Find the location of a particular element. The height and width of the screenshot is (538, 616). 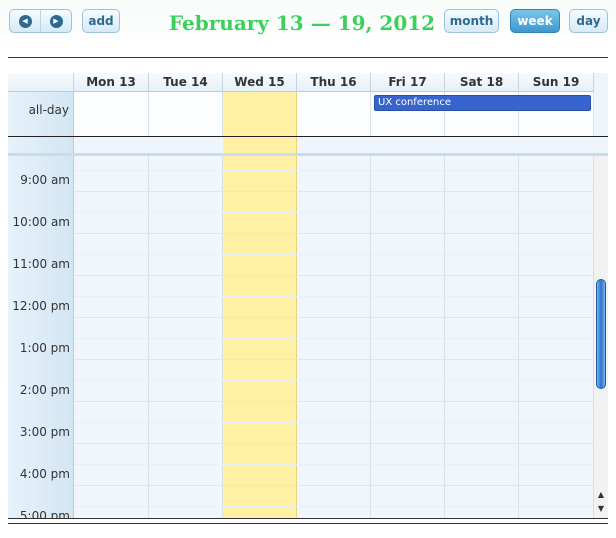

divider-all-day is located at coordinates (308, 136).